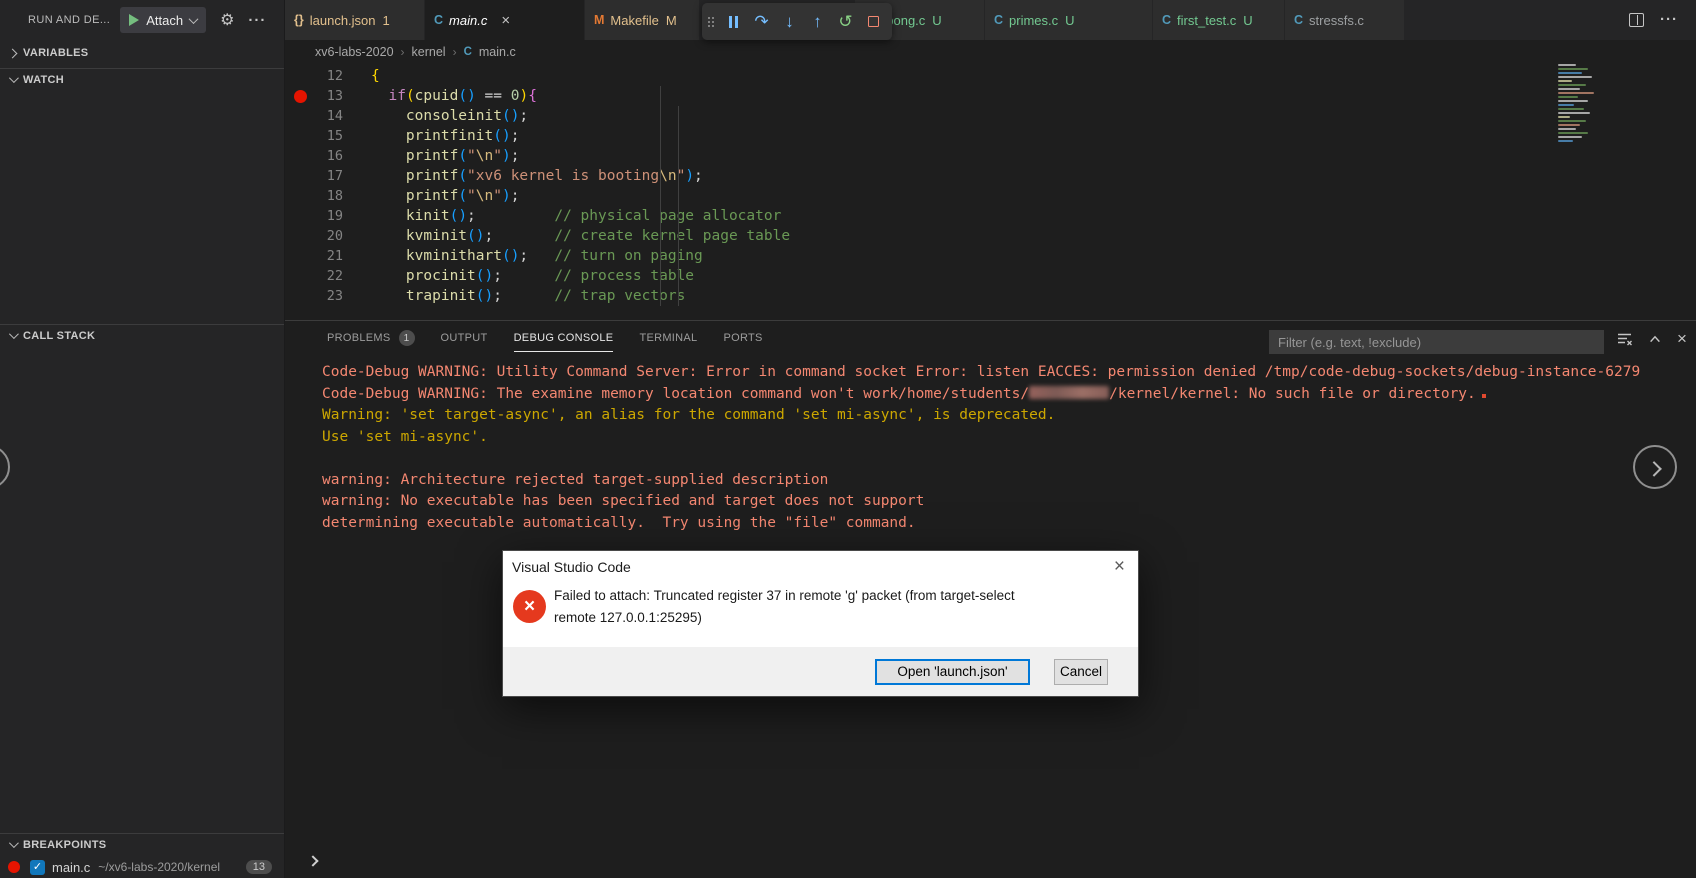 Image resolution: width=1696 pixels, height=878 pixels. I want to click on editor-tab-main-c: Cmain.c ×, so click(505, 20).